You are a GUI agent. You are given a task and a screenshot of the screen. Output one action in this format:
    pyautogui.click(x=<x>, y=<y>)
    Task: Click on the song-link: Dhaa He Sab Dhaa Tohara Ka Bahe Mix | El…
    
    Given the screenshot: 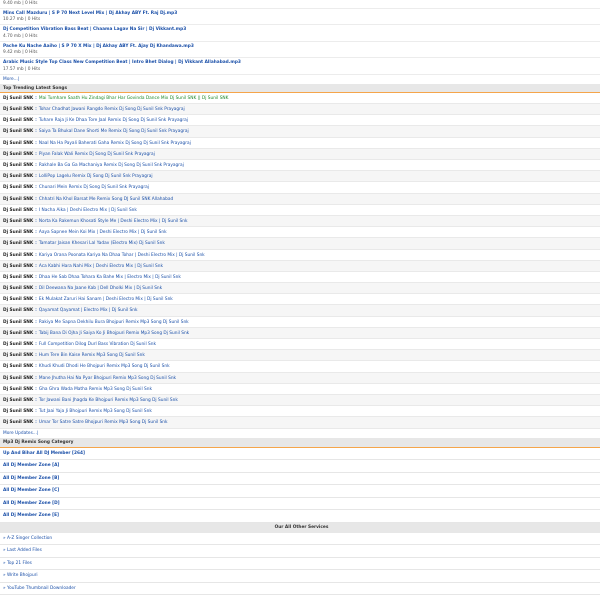 What is the action you would take?
    pyautogui.click(x=110, y=277)
    